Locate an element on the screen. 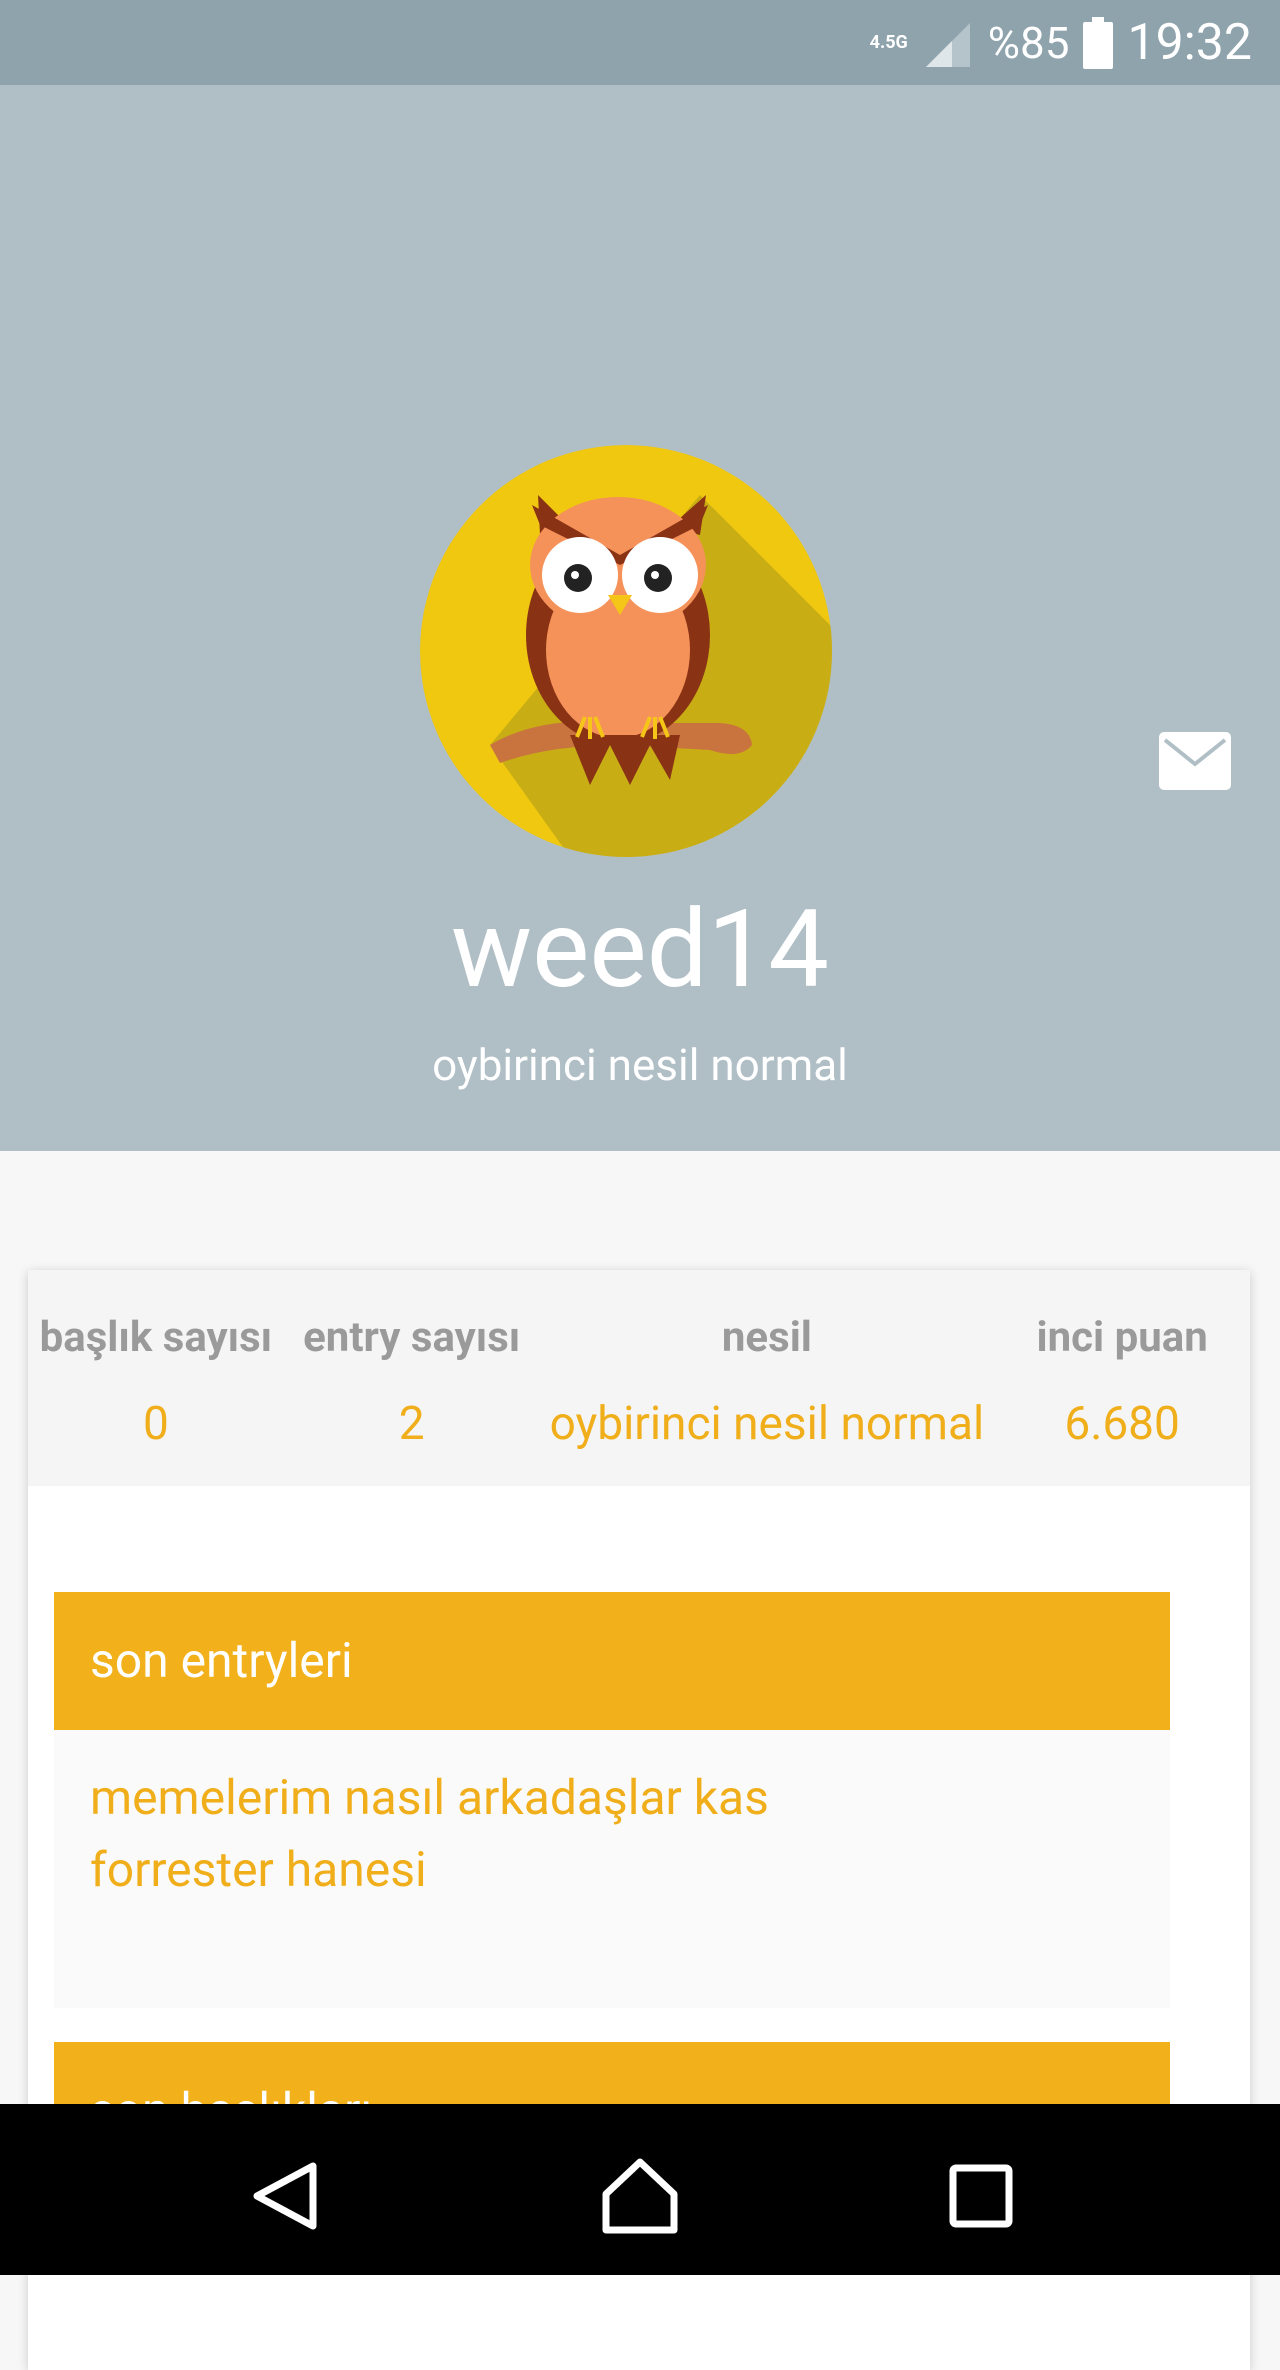  stat-entry-count: entry sayısı 2 is located at coordinates (412, 1378).